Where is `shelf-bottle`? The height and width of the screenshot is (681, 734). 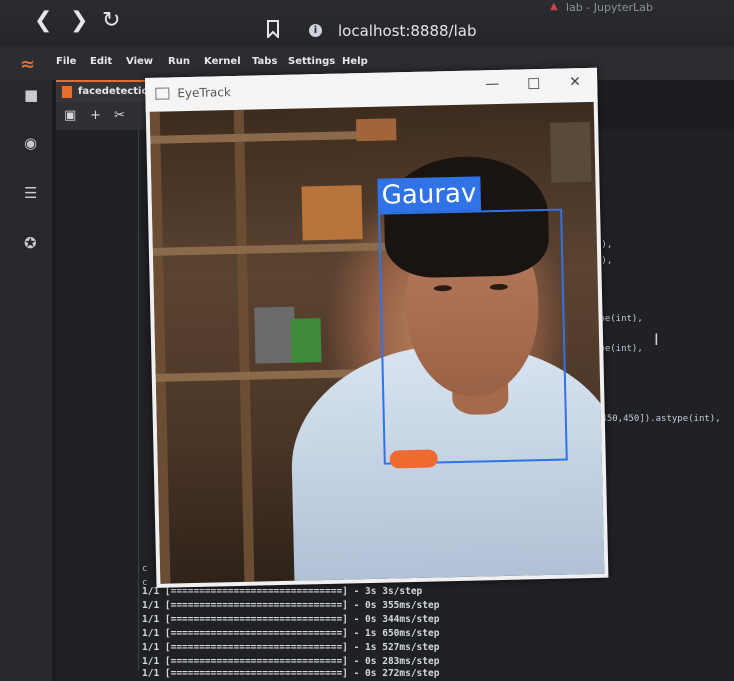 shelf-bottle is located at coordinates (306, 340).